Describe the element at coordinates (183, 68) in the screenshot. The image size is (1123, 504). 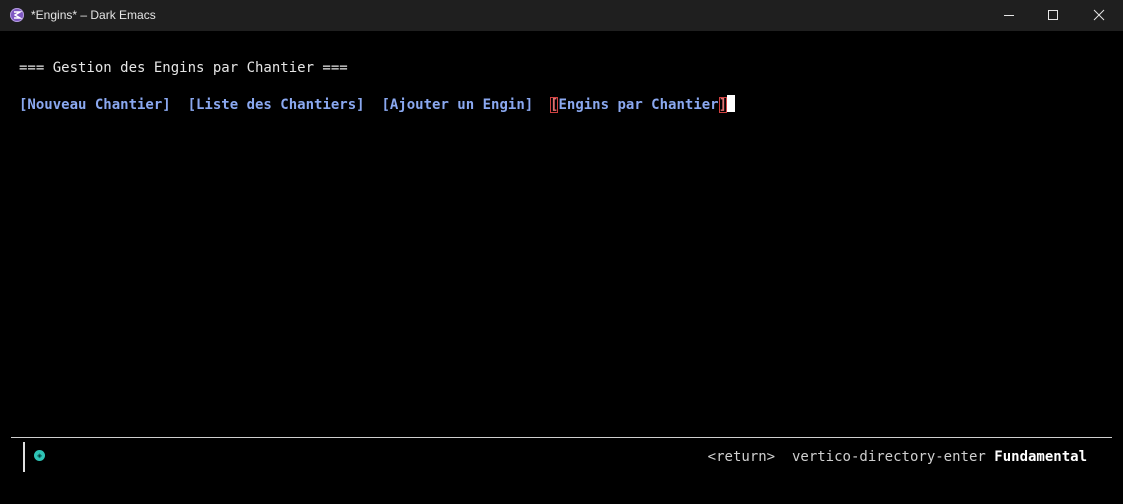
I see `buffer-heading: === Gestion des Engins par Chantier ===` at that location.